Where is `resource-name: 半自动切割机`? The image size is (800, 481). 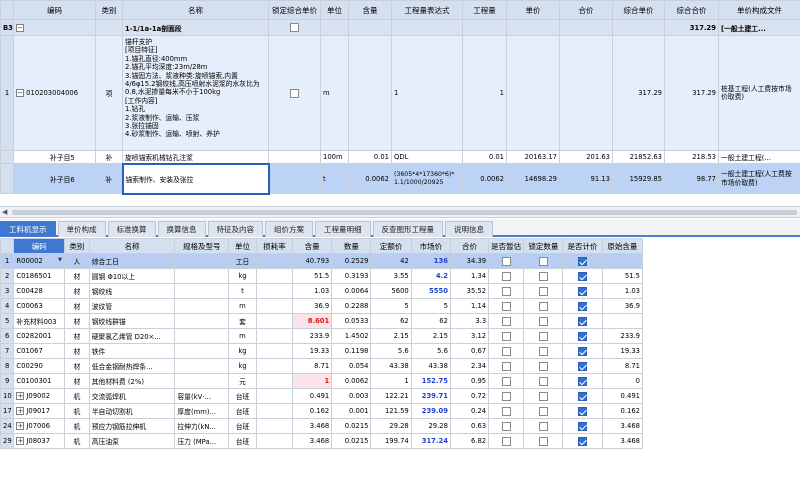 resource-name: 半自动切割机 is located at coordinates (132, 411).